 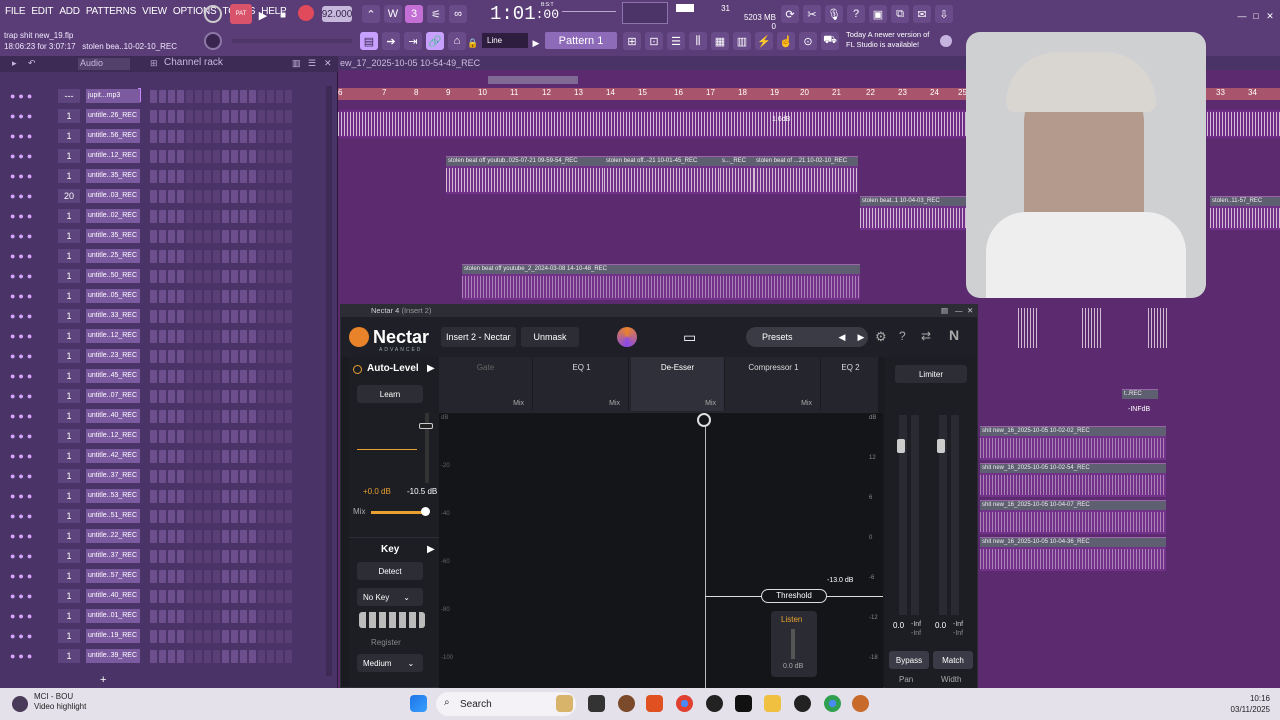 I want to click on channel-row: ●●● 1 untitle..22_REC, so click(x=170, y=536).